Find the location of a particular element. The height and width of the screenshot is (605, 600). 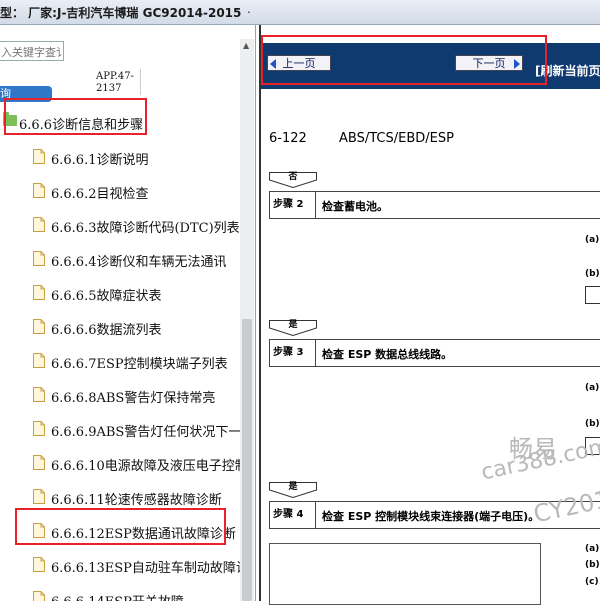

tree-item-label: 6.6.6.7ESP控制模块端子列表 is located at coordinates (139, 364).